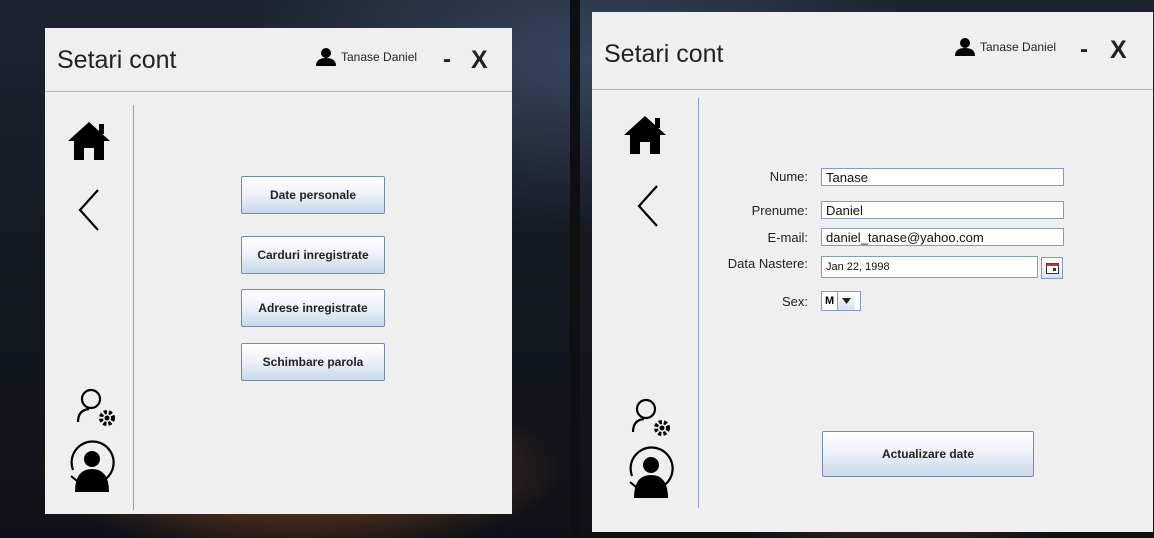 The height and width of the screenshot is (538, 1154). What do you see at coordinates (313, 308) in the screenshot?
I see `registered-addresses-button: Adrese inregistrate` at bounding box center [313, 308].